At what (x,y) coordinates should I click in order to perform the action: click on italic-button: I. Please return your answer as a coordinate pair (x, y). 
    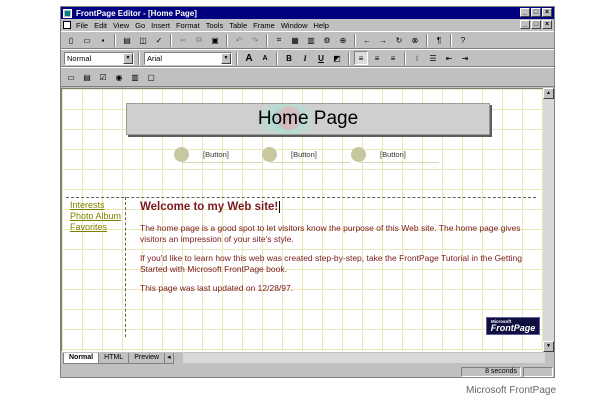
    Looking at the image, I should click on (305, 58).